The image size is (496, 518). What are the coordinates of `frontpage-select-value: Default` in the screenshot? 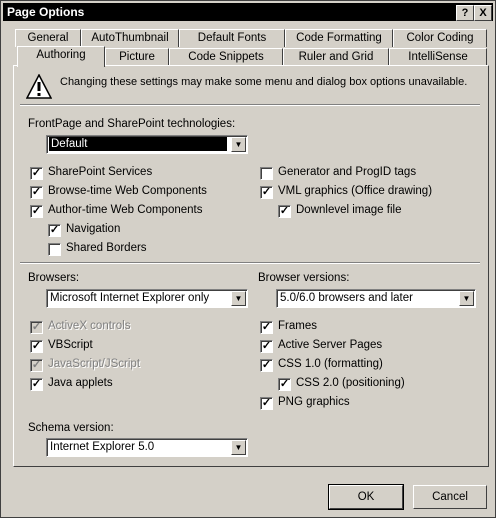 It's located at (138, 144).